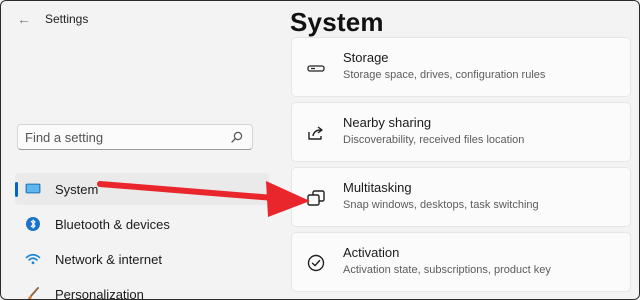 The height and width of the screenshot is (300, 640). What do you see at coordinates (377, 187) in the screenshot?
I see `card-title: Multitasking` at bounding box center [377, 187].